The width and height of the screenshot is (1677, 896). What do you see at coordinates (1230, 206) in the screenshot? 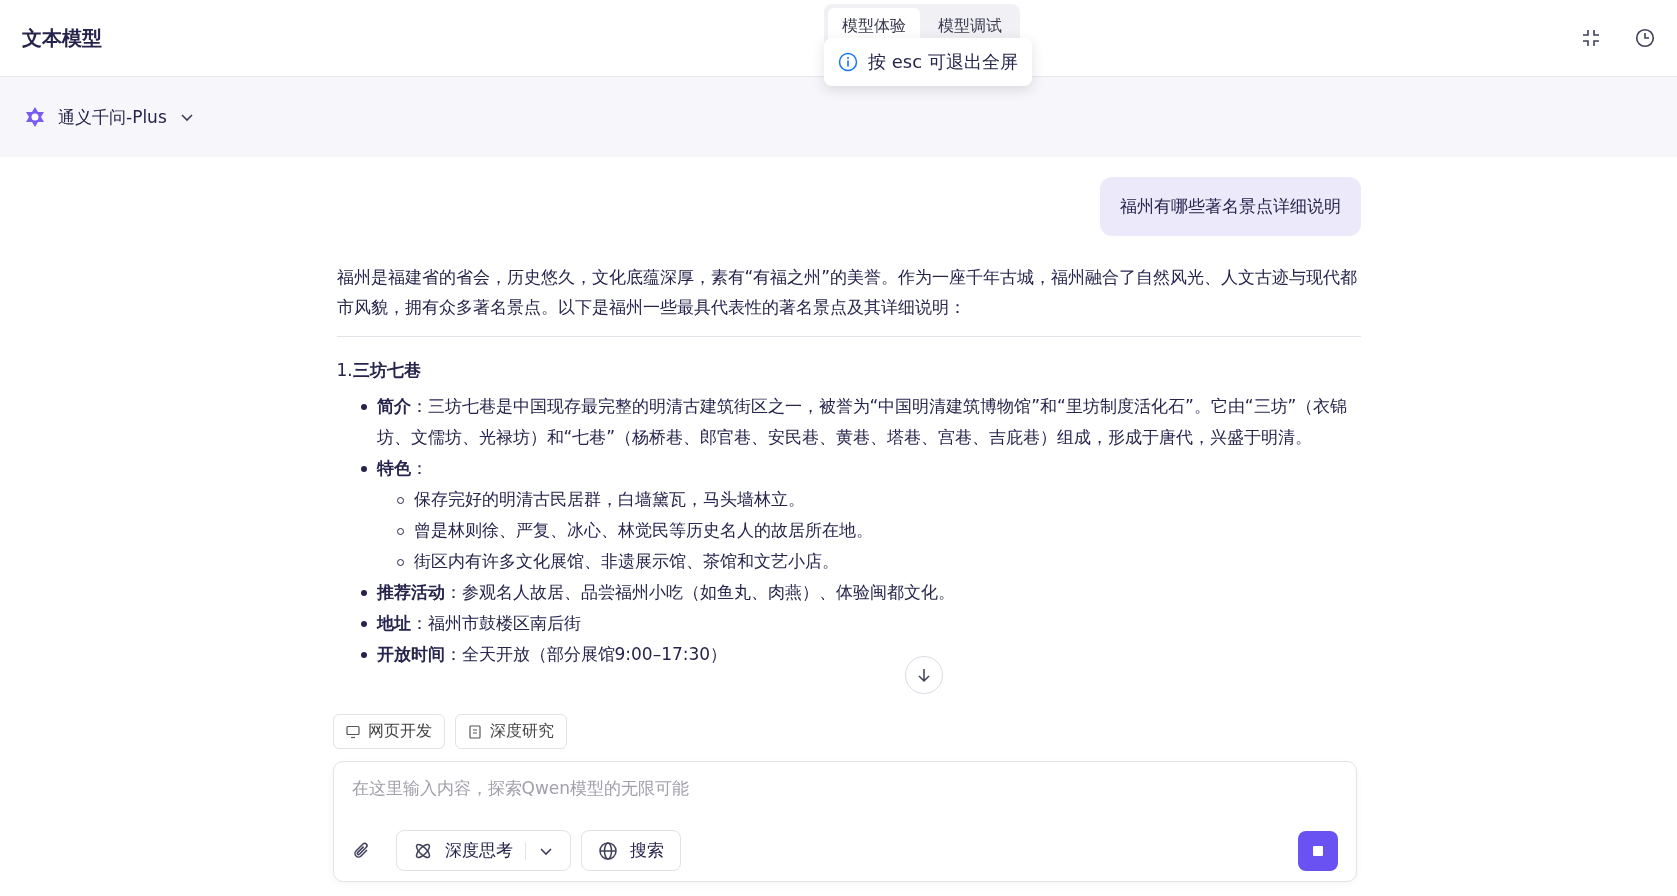
I see `user-message: 福州有哪些著名景点详细说明` at bounding box center [1230, 206].